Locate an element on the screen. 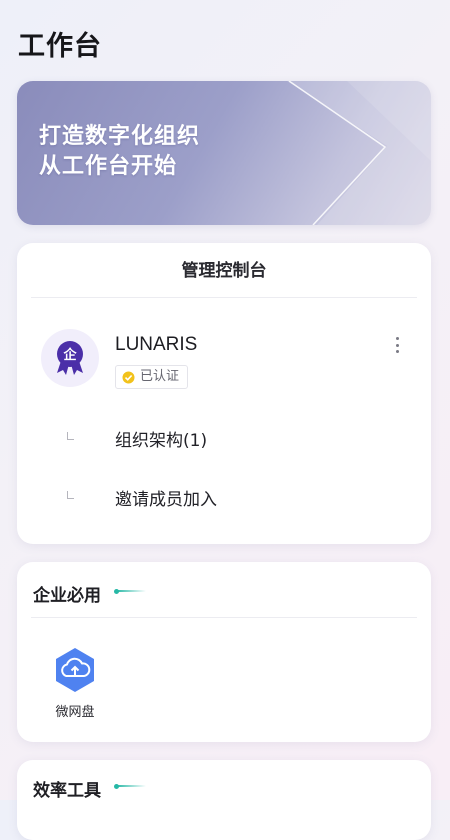 This screenshot has height=840, width=450. banner-headline: 打造数字化组织 is located at coordinates (120, 136).